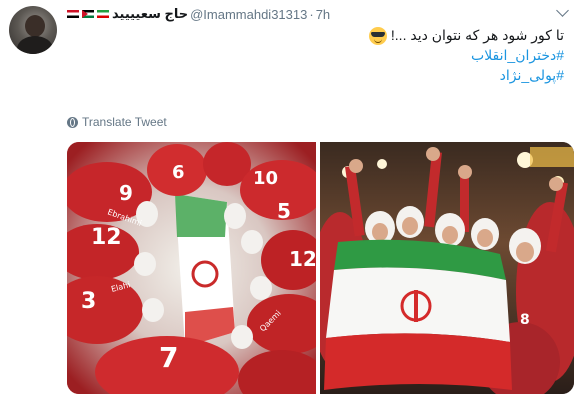 The width and height of the screenshot is (576, 399). What do you see at coordinates (265, 178) in the screenshot?
I see `jersey-number: 10` at bounding box center [265, 178].